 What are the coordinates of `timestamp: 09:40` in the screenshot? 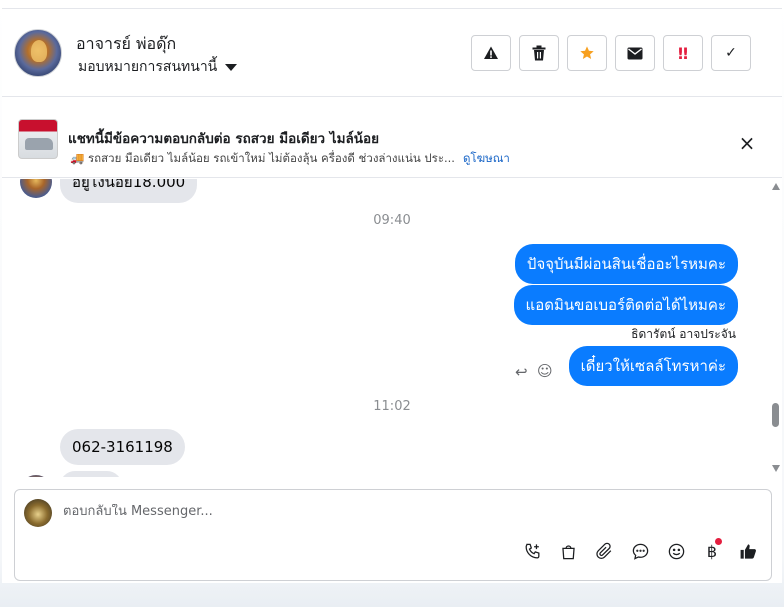 It's located at (392, 220).